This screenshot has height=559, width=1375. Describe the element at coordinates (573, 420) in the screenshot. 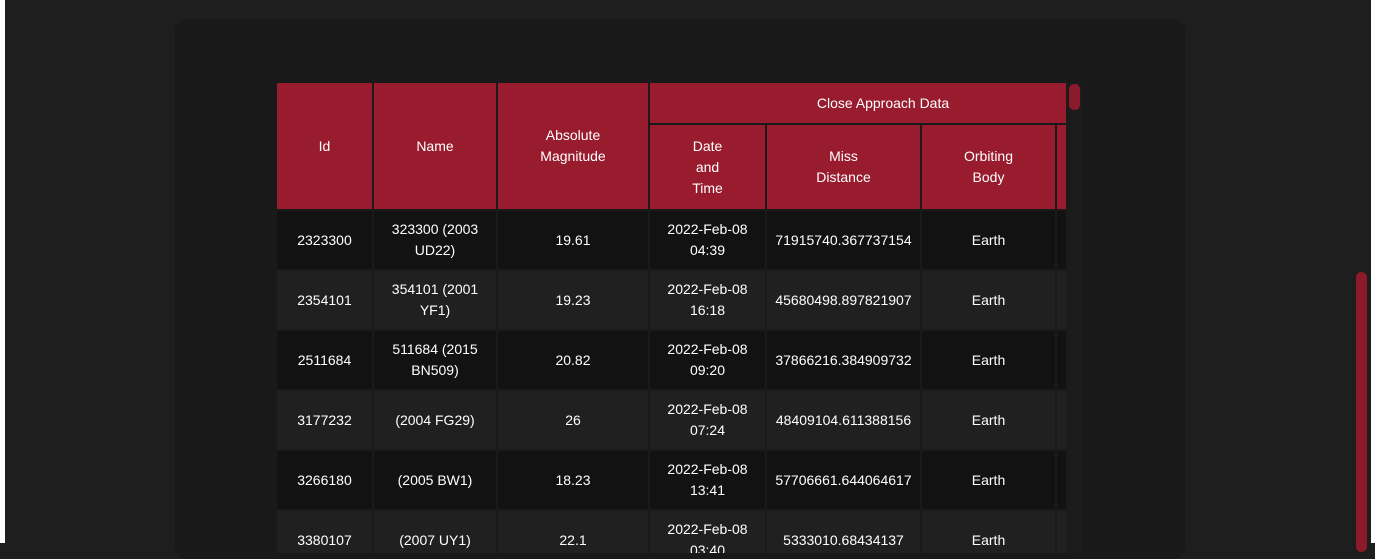

I see `cell-magnitude: 26` at that location.